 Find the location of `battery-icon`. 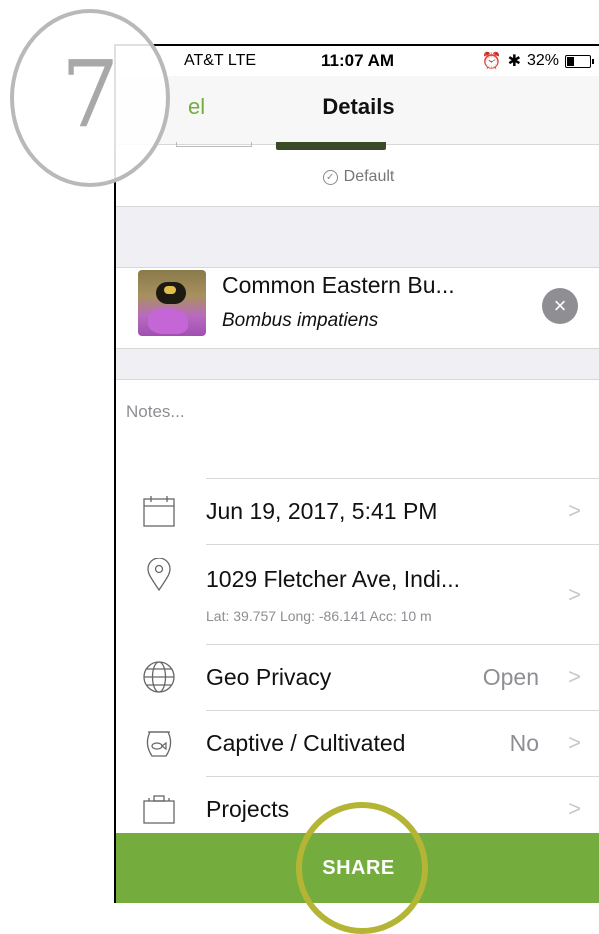

battery-icon is located at coordinates (579, 61).